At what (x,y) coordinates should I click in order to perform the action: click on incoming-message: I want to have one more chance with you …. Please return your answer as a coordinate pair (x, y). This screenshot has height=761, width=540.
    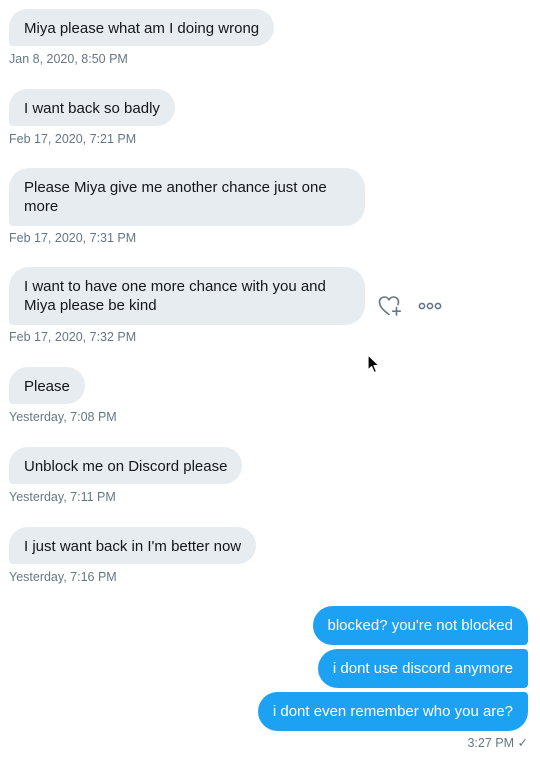
    Looking at the image, I should click on (187, 296).